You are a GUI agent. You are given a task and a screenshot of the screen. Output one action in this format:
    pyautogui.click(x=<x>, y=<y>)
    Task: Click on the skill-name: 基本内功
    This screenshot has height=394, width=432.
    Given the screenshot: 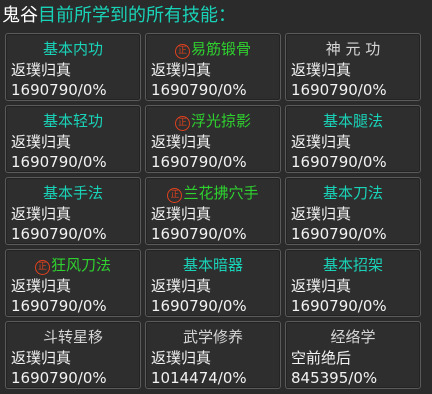 What is the action you would take?
    pyautogui.click(x=75, y=49)
    